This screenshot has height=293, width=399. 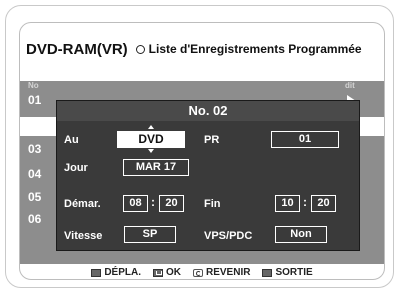 I want to click on pr-label: PR, so click(x=212, y=140).